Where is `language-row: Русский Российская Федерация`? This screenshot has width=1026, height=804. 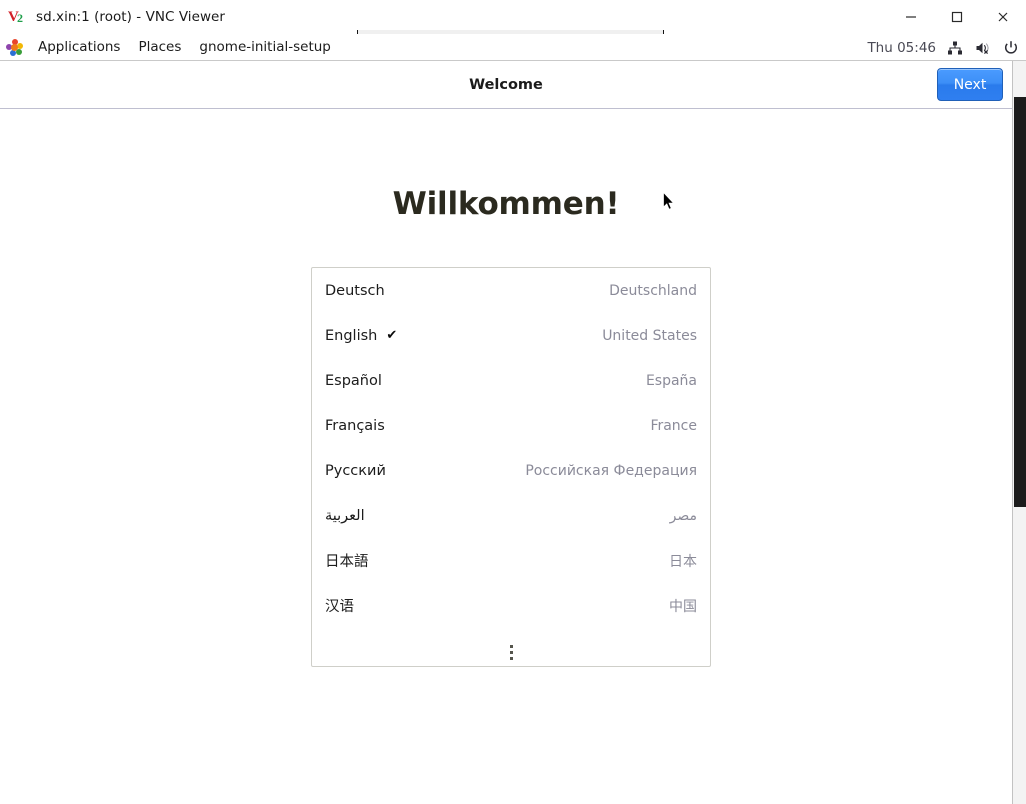 language-row: Русский Российская Федерация is located at coordinates (511, 470).